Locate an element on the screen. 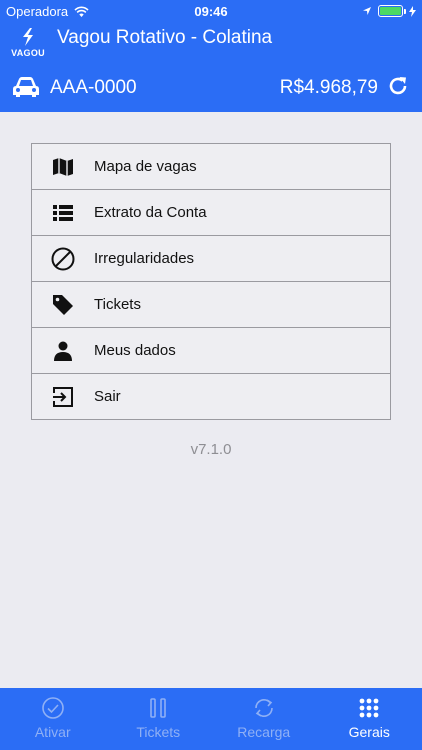  status-bar: Operadora 09:46 is located at coordinates (211, 11).